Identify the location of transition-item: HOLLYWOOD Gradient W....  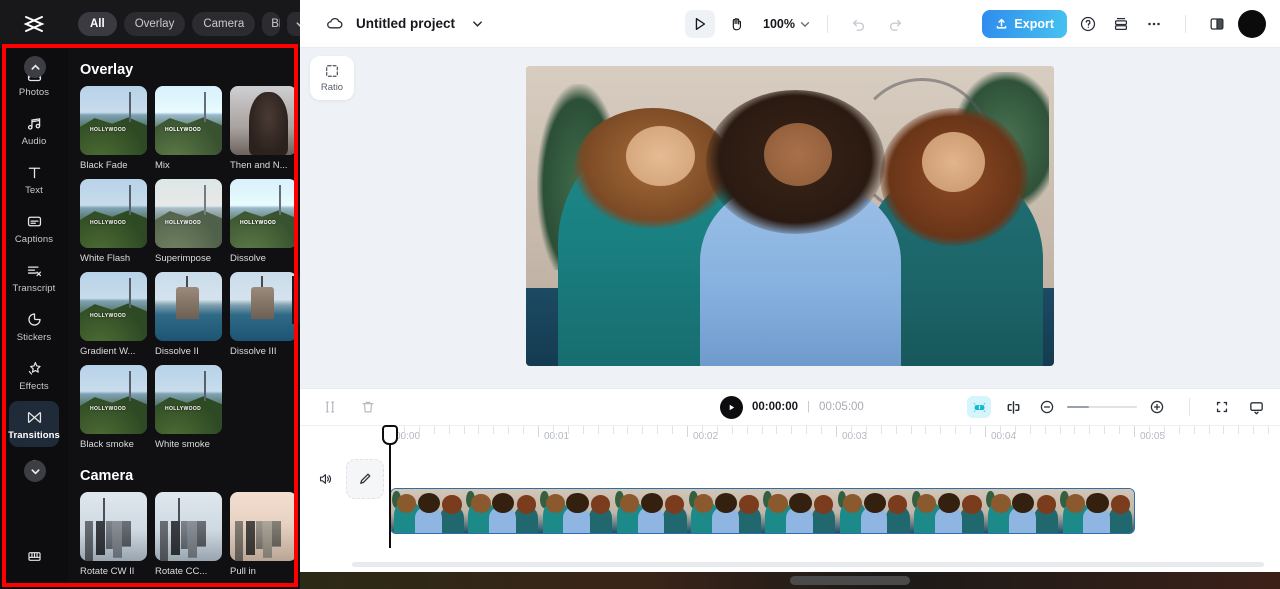
(113, 314).